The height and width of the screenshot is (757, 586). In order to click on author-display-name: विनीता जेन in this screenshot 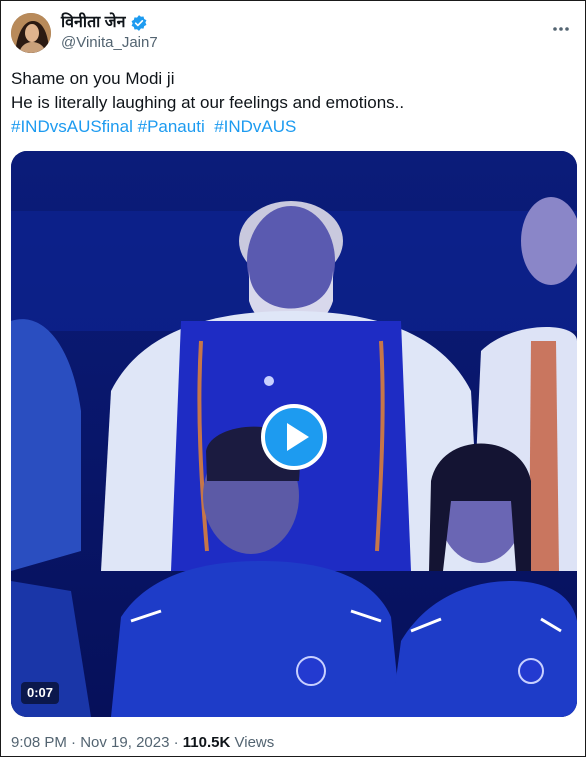, I will do `click(104, 23)`.